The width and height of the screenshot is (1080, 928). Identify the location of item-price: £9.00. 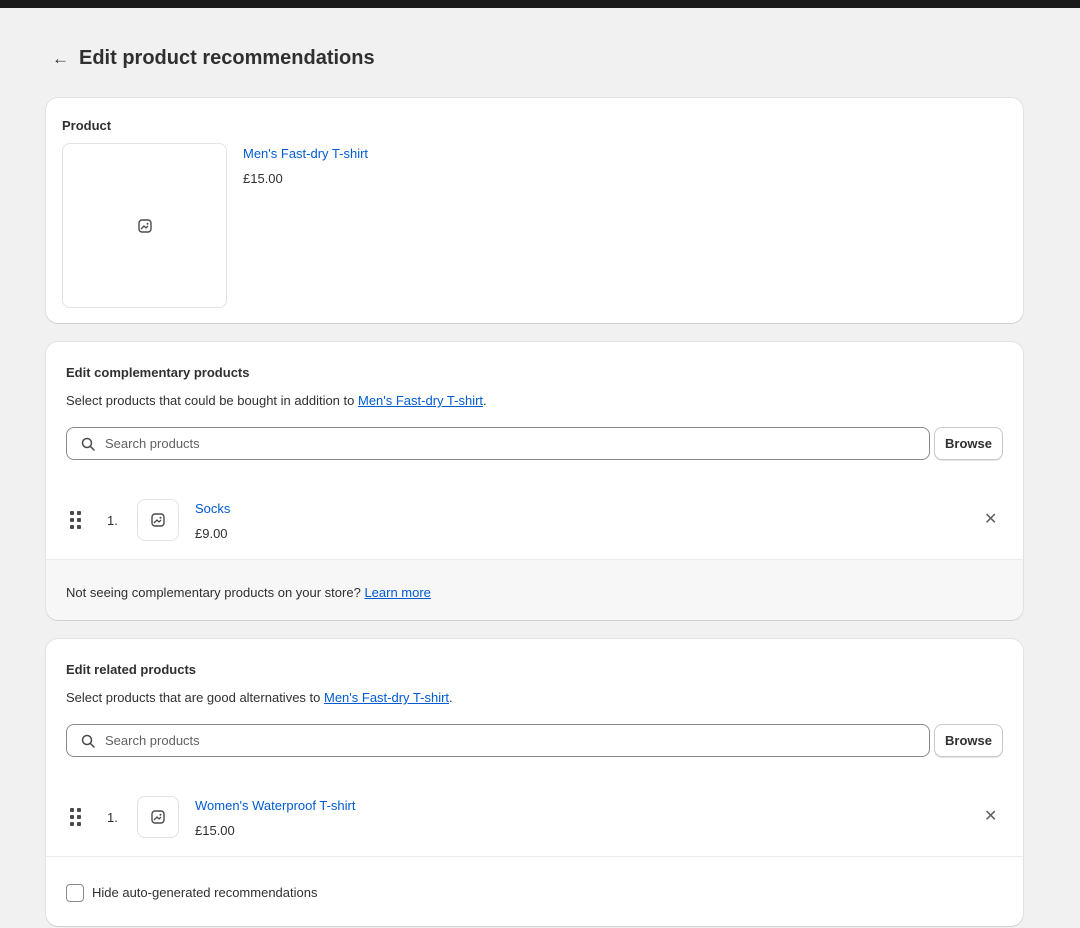
(211, 533).